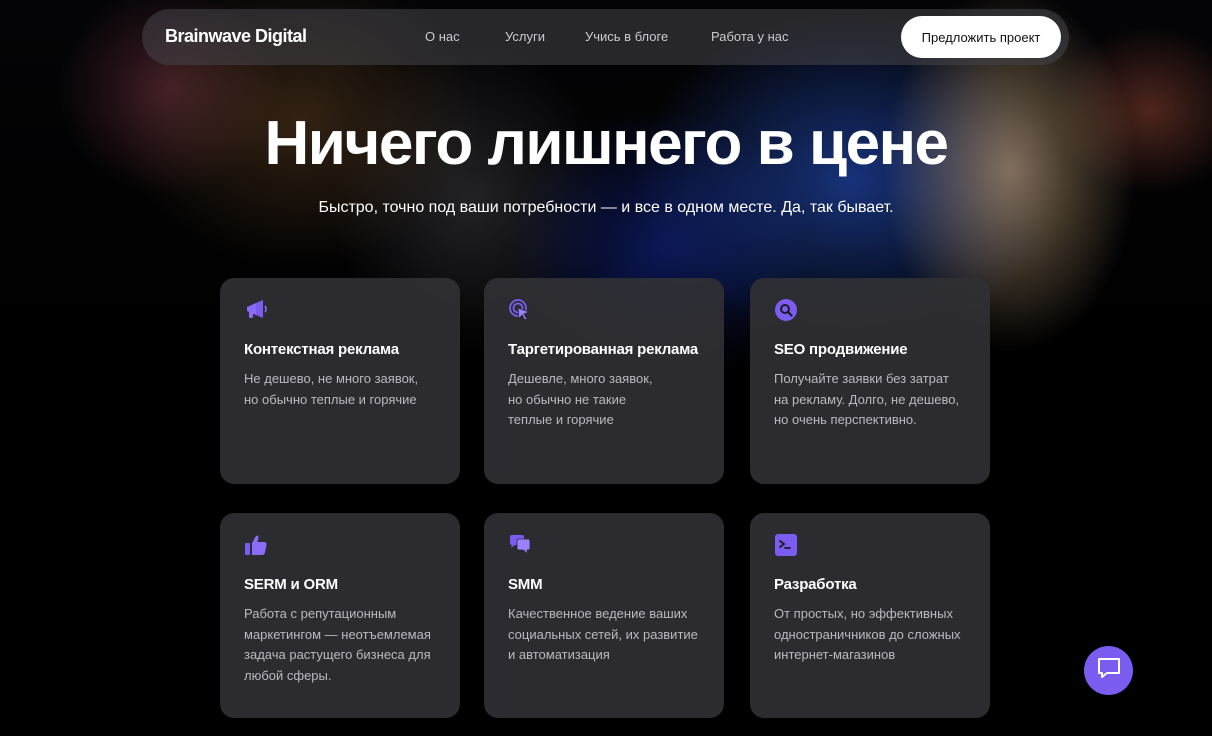 This screenshot has width=1212, height=736. I want to click on card-title: SEO продвижение, so click(841, 349).